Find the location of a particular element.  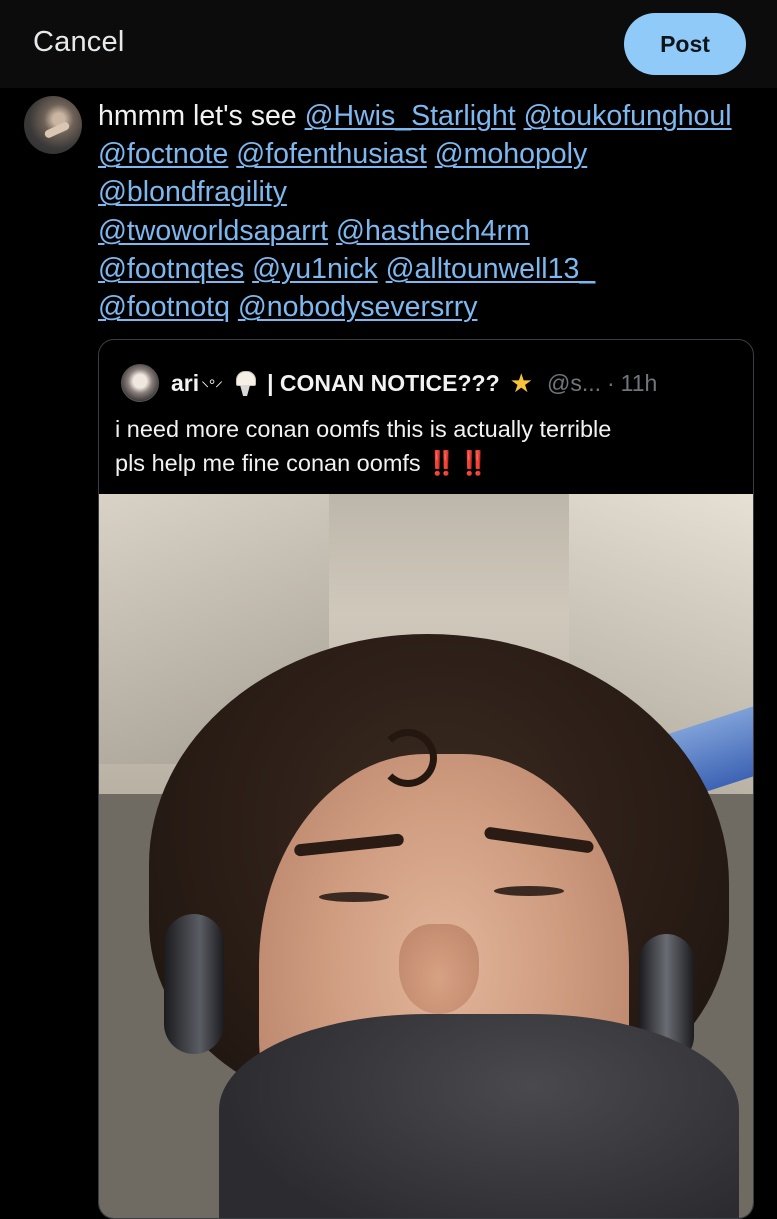

quoted-post-header: ari ⸜༚⸝ | CONAN NOTICE??? ★ @s... · 11h is located at coordinates (456, 383).